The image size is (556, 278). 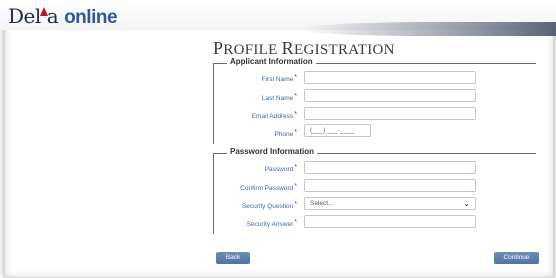 I want to click on password-input, so click(x=390, y=167).